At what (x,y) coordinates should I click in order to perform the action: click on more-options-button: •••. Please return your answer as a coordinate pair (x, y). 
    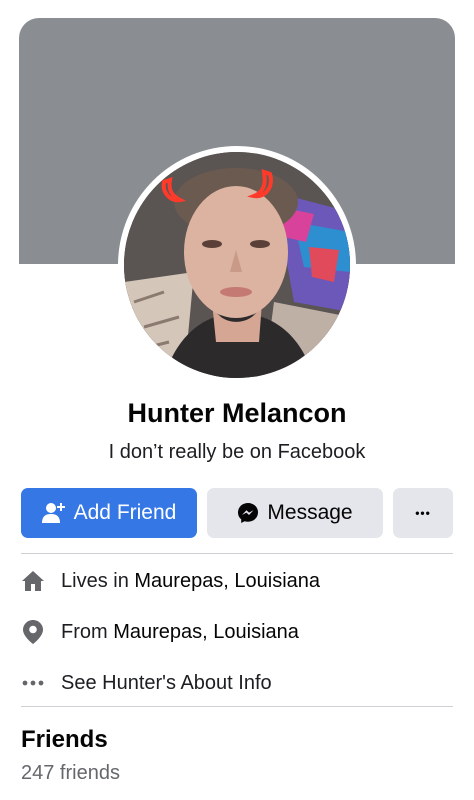
    Looking at the image, I should click on (423, 513).